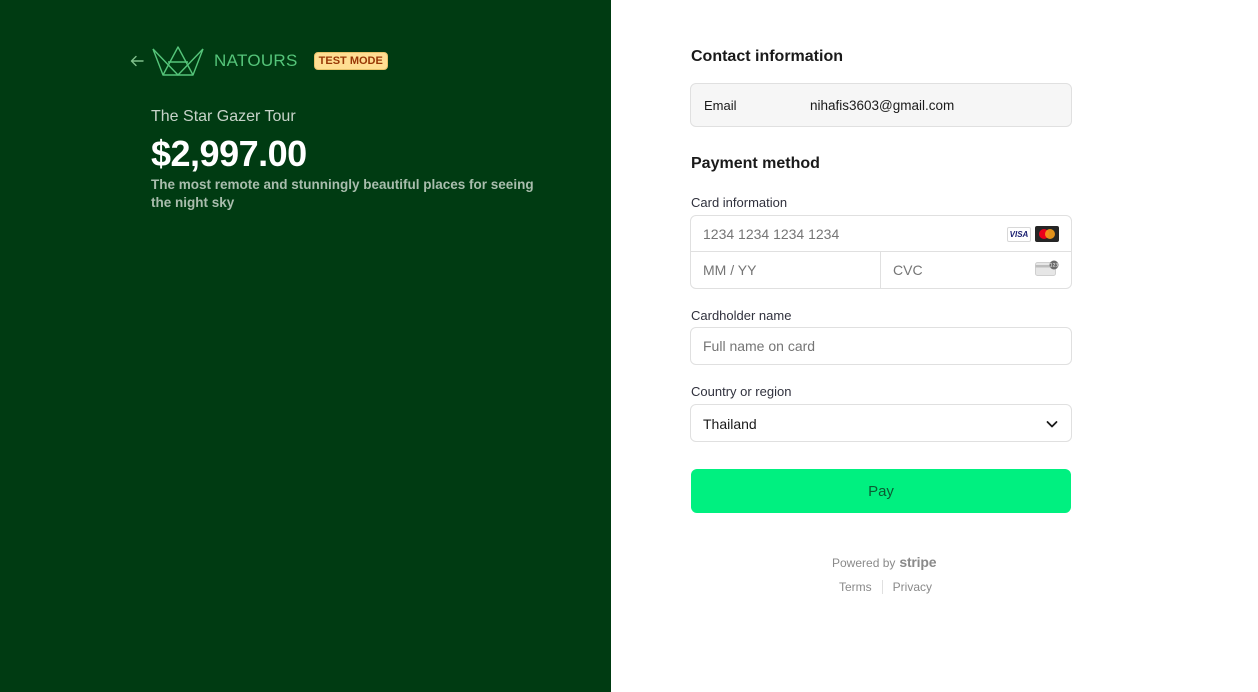 The width and height of the screenshot is (1258, 692). I want to click on email-field: Email nihafis3603@gmail.com, so click(881, 105).